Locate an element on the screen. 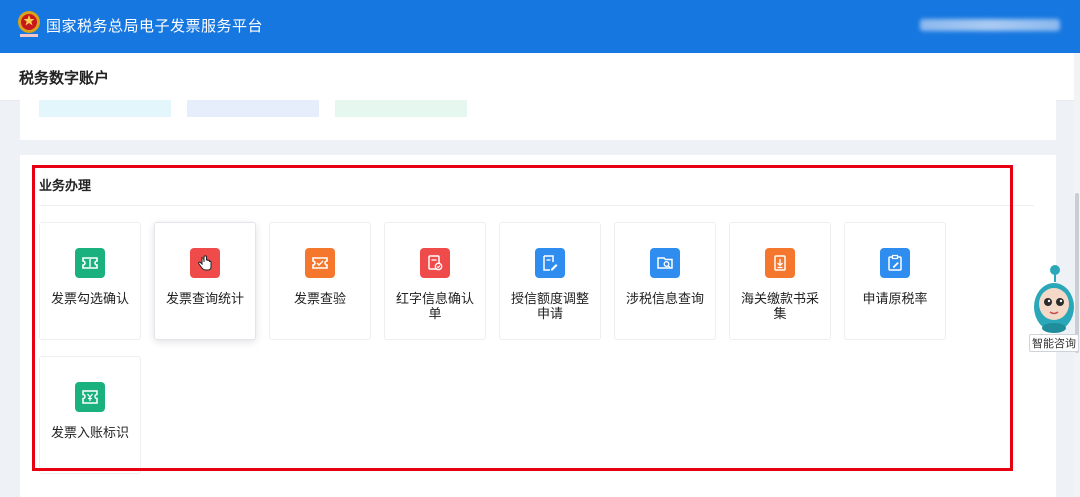  ticket-check-icon is located at coordinates (320, 263).